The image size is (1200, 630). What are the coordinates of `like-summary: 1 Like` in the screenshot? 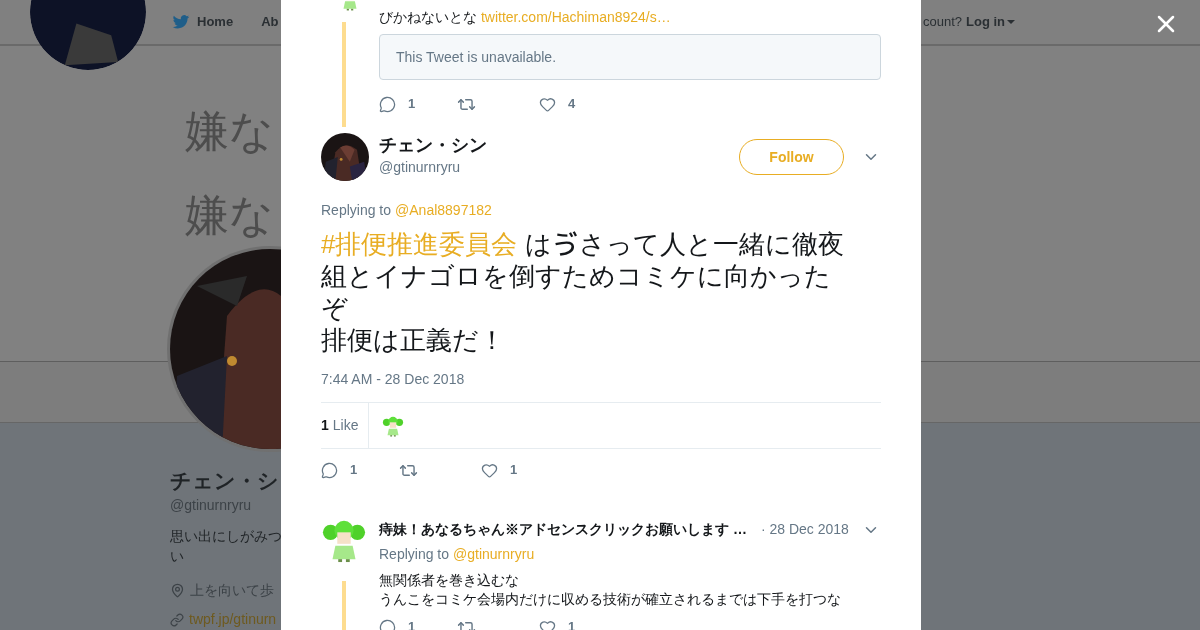 It's located at (345, 425).